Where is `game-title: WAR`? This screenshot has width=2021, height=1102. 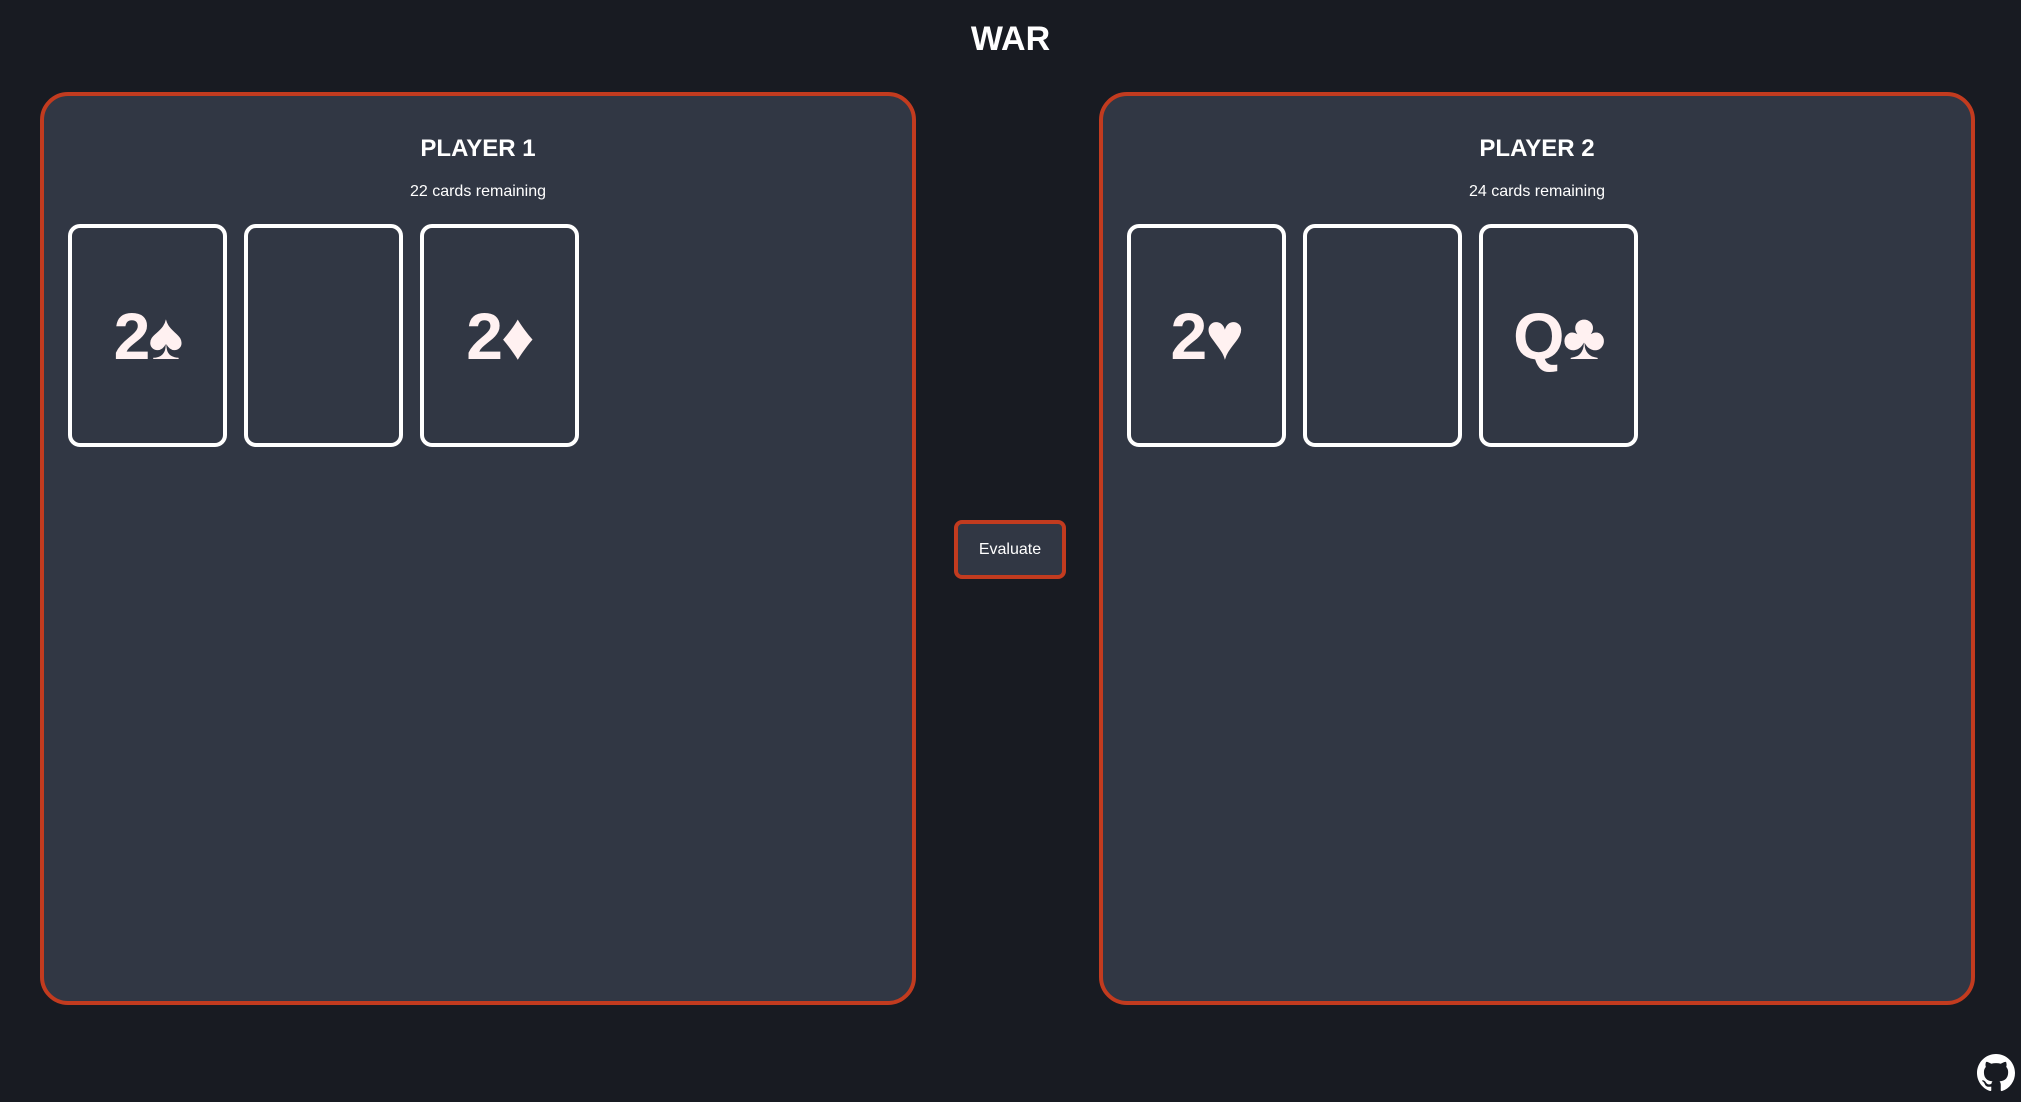
game-title: WAR is located at coordinates (1010, 39).